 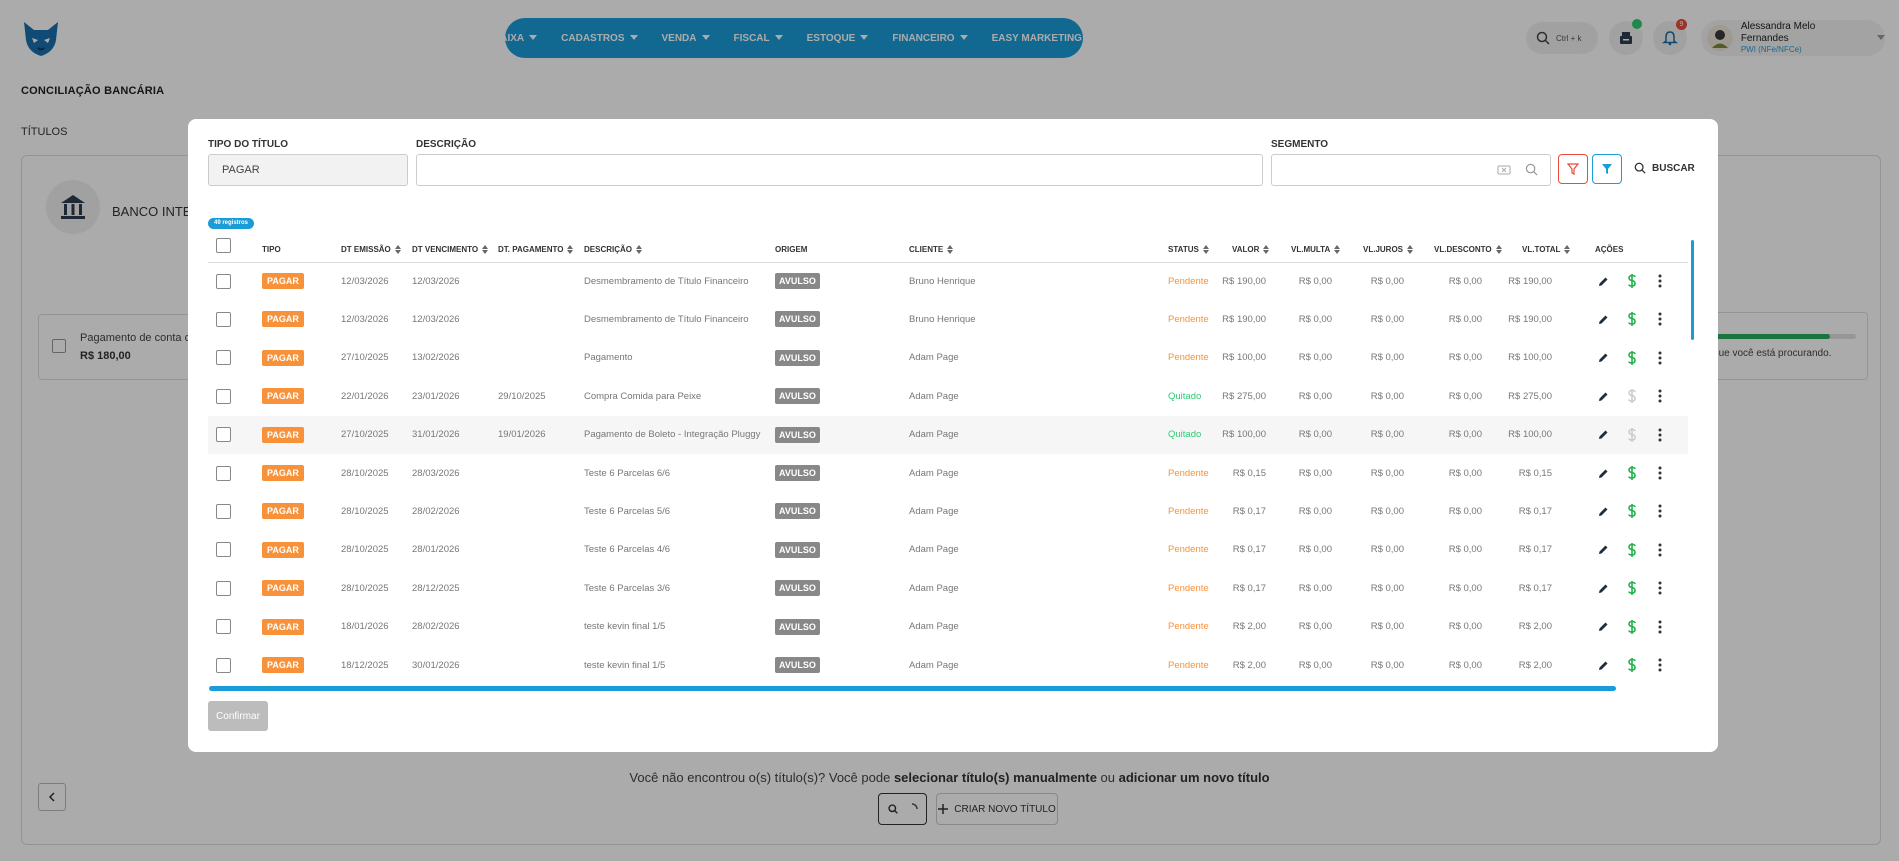 What do you see at coordinates (613, 249) in the screenshot?
I see `column-header-descricao: DESCRIÇÃO` at bounding box center [613, 249].